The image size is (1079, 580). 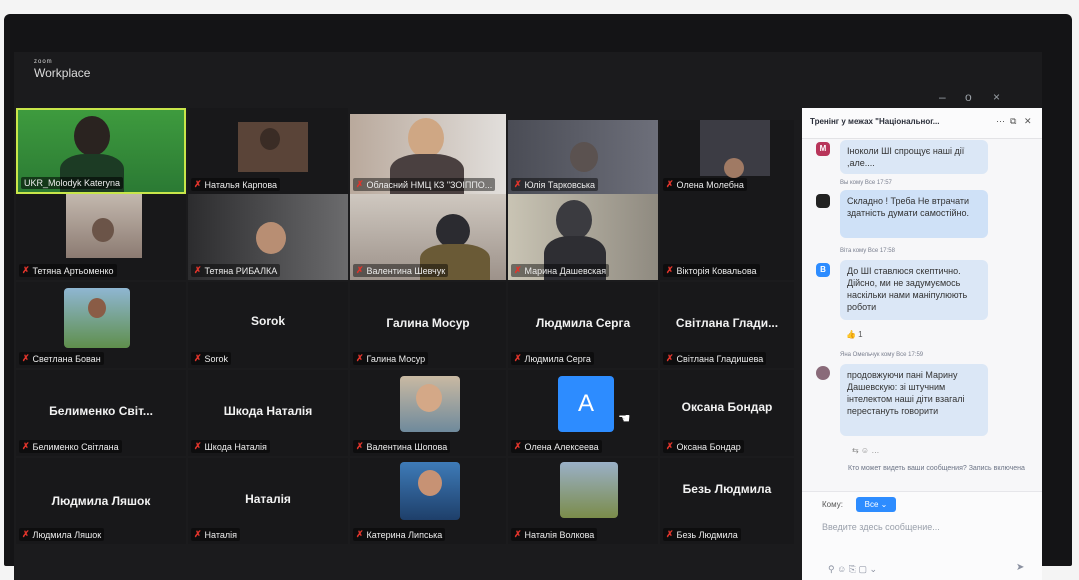 I want to click on participant-tile: Белименко Світ... ✗ Белименко Світлана, so click(x=101, y=413).